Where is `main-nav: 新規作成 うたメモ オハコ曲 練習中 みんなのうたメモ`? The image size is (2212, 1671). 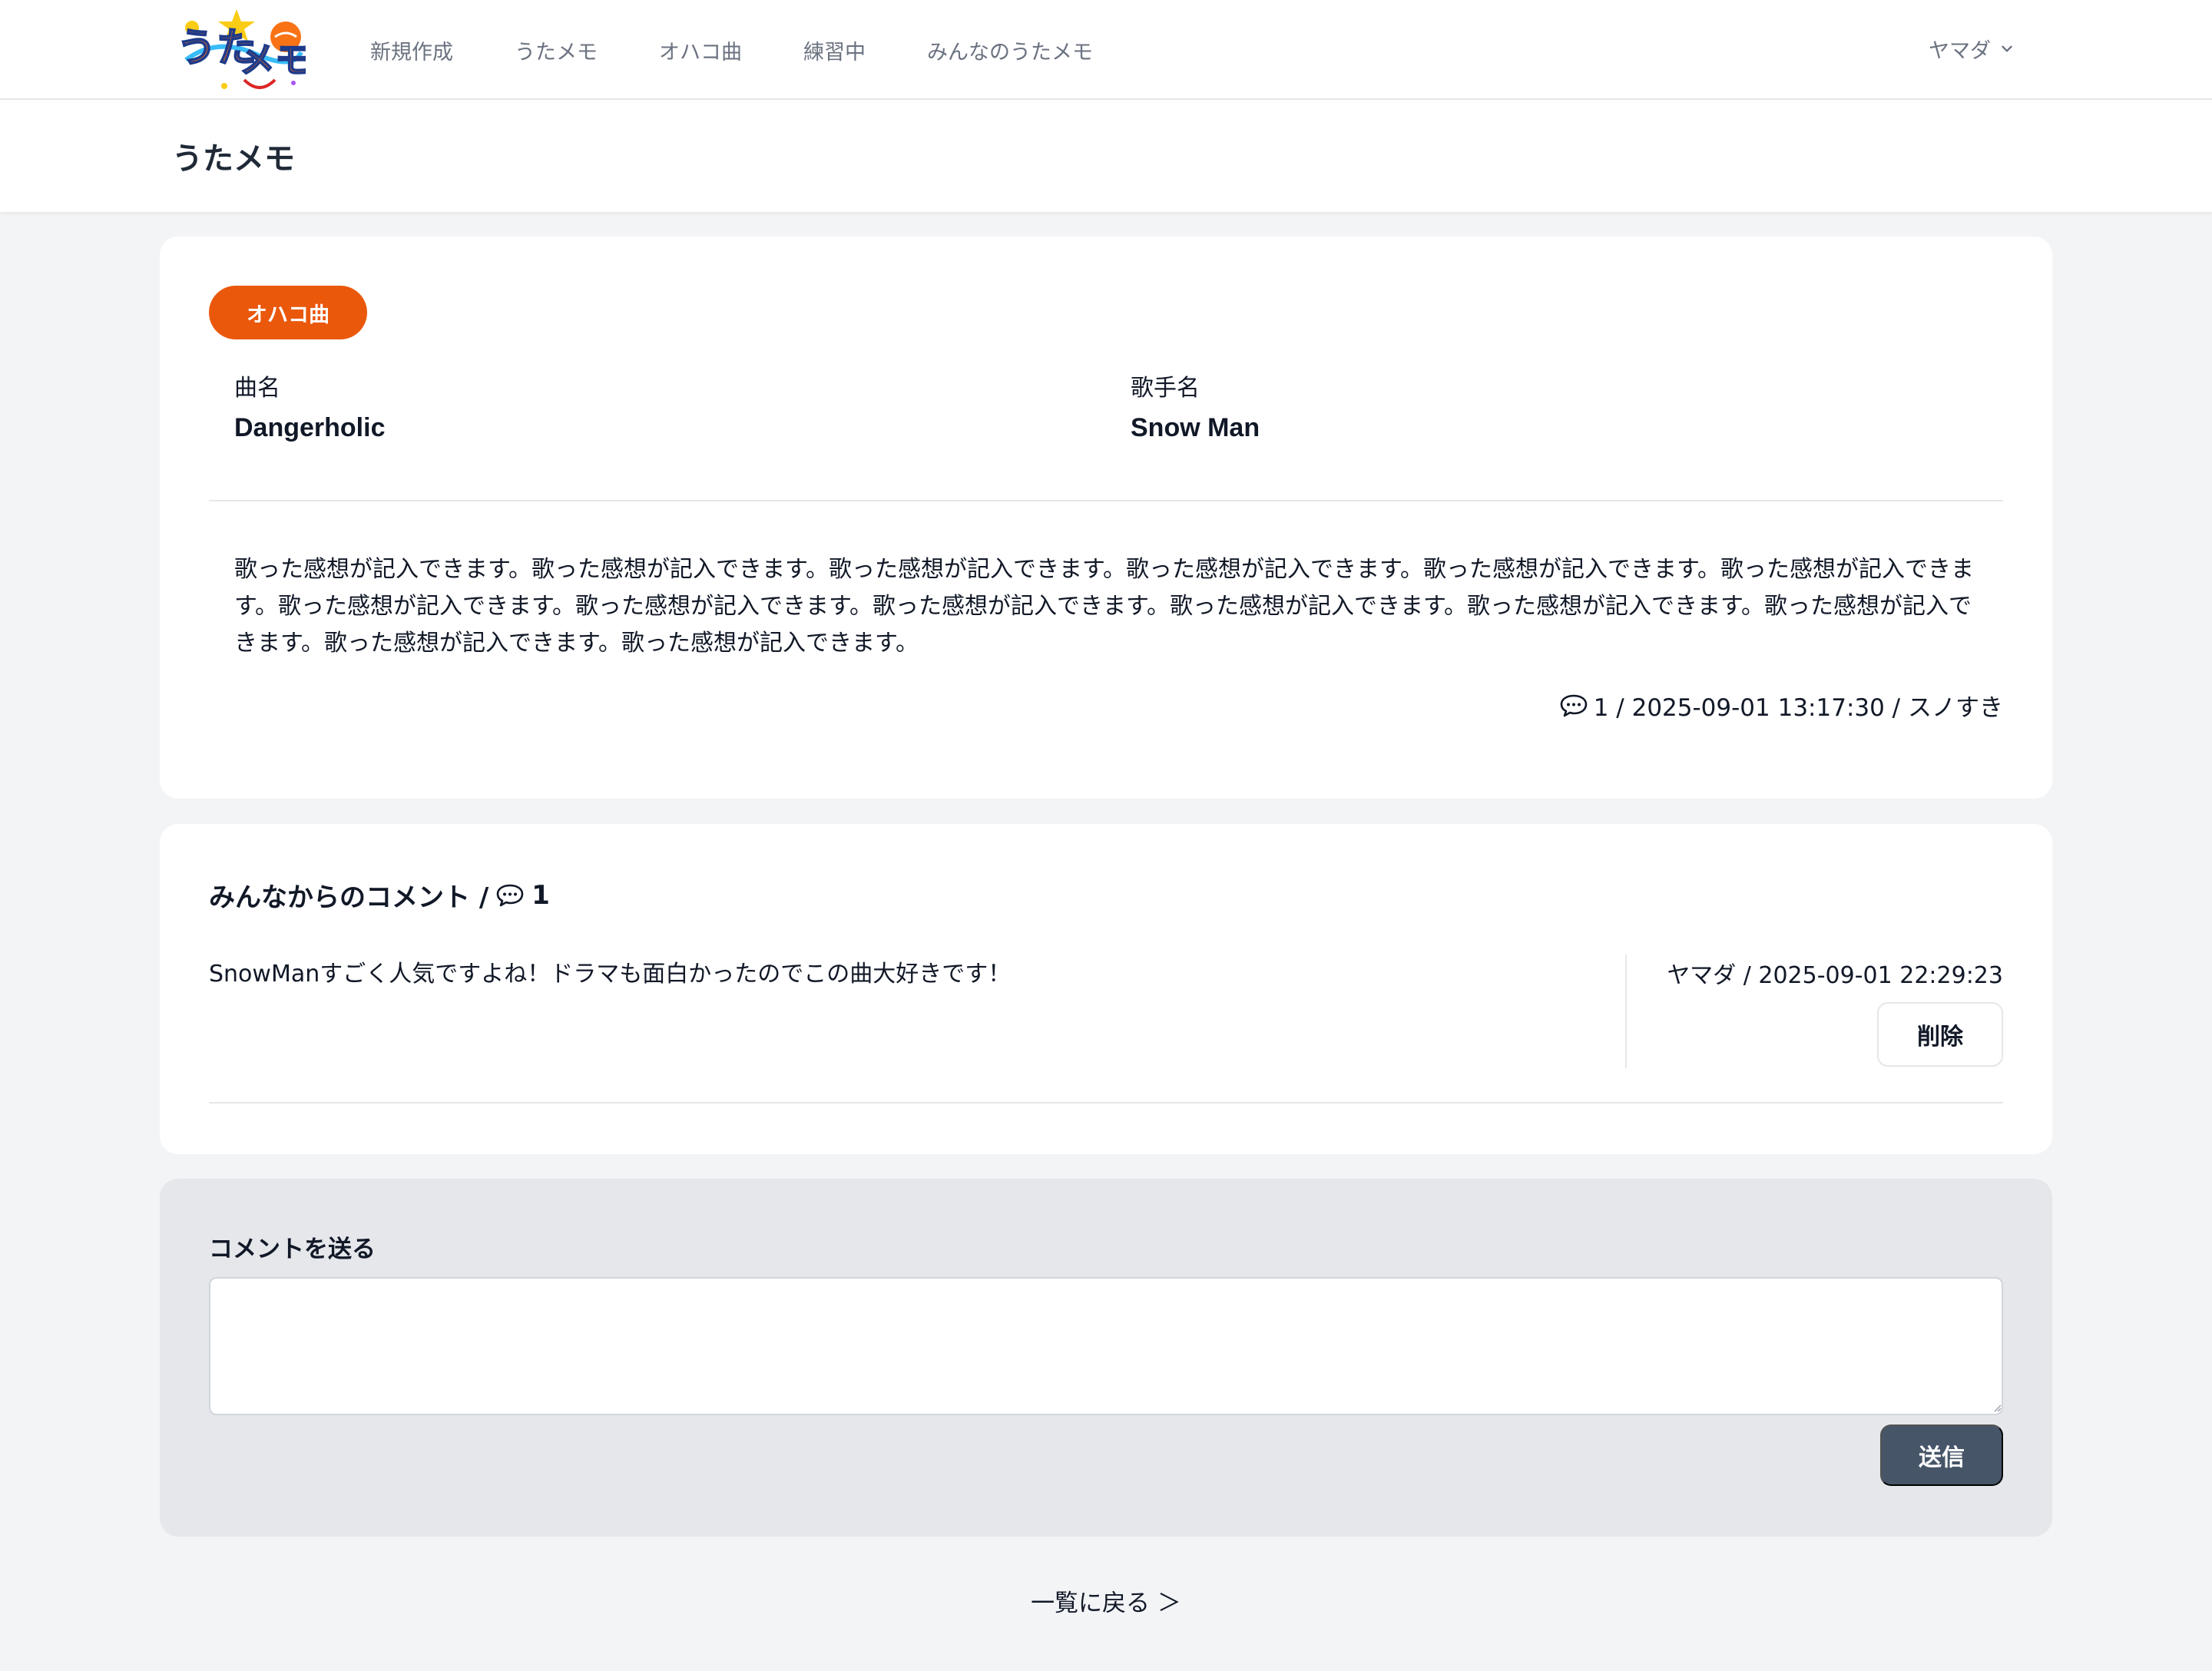
main-nav: 新規作成 うたメモ オハコ曲 練習中 みんなのうたメモ is located at coordinates (762, 50).